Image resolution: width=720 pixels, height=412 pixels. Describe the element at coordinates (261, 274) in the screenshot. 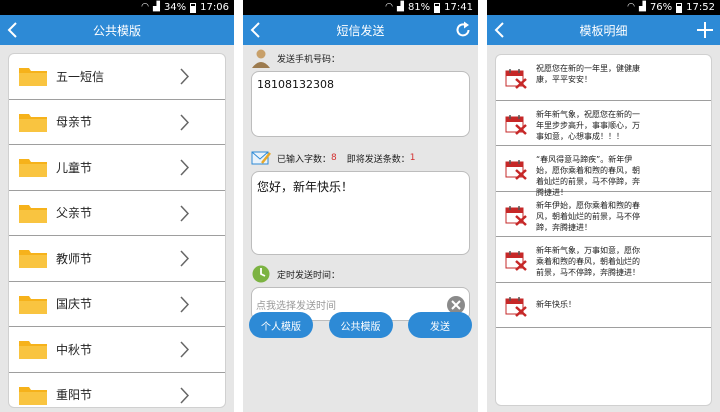

I see `clock-icon` at that location.